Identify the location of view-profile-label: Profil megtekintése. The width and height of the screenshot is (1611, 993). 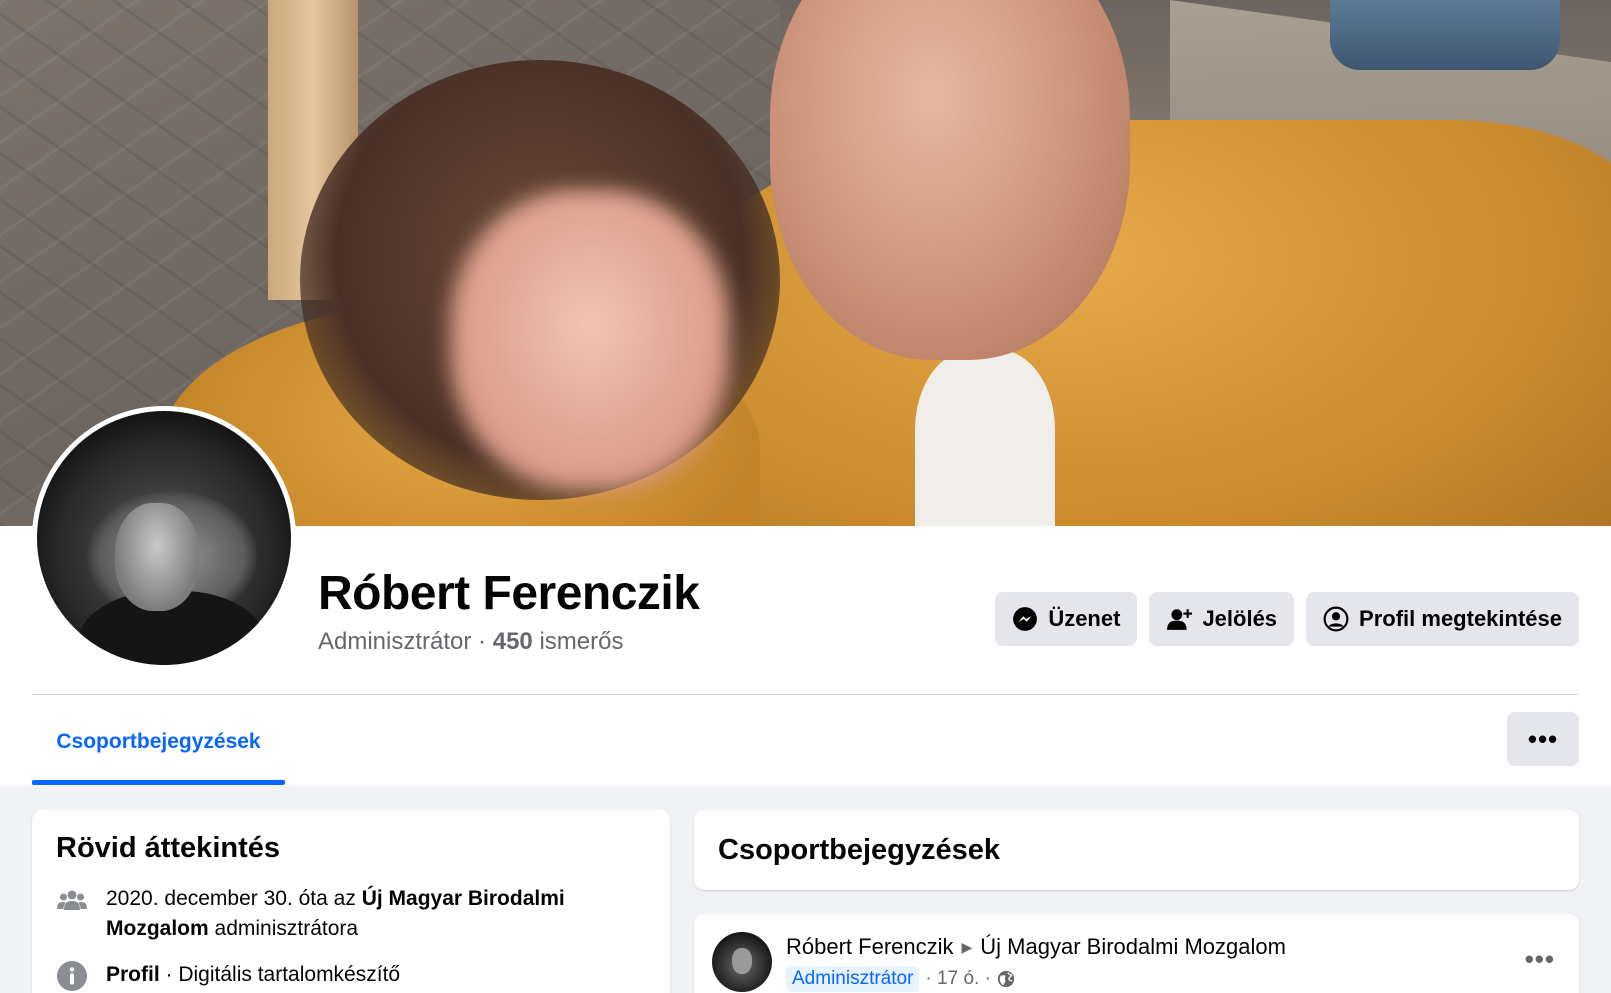
(1460, 618).